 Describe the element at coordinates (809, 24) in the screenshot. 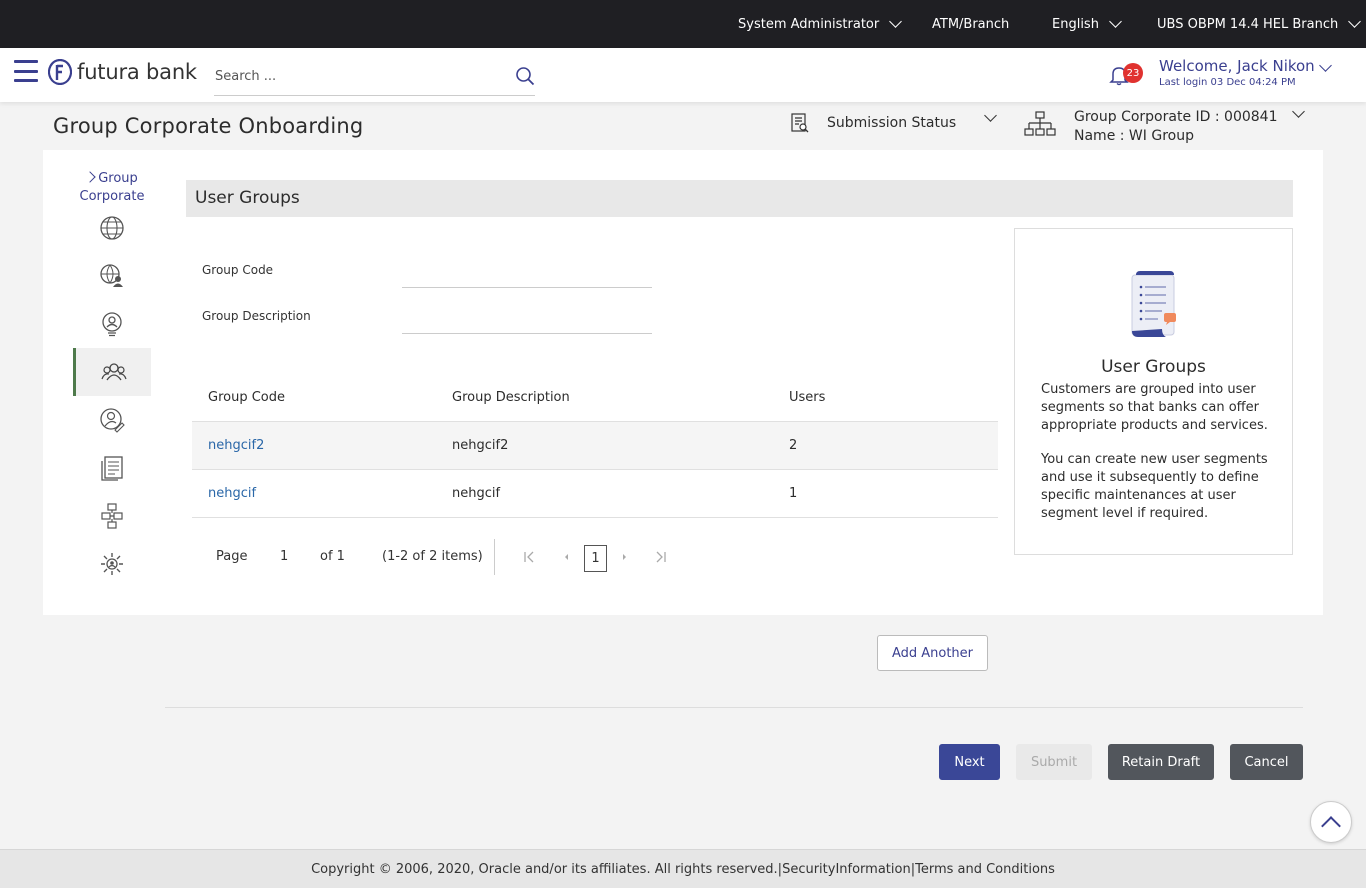

I see `role-label: System Administrator` at that location.